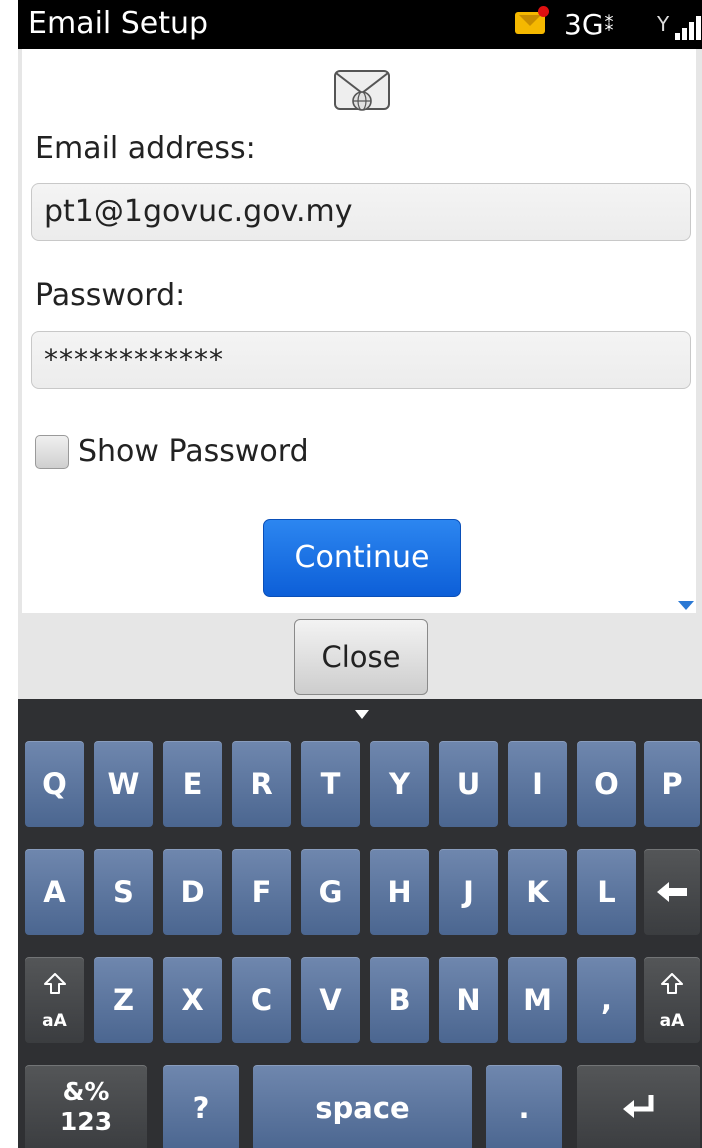 This screenshot has width=702, height=1148. I want to click on key-j: J, so click(468, 892).